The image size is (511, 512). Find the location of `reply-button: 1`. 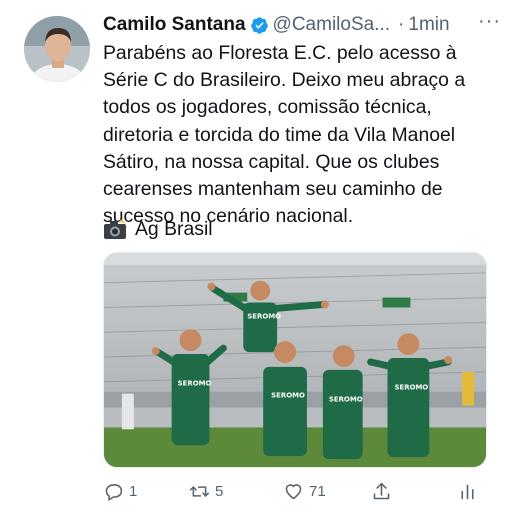

reply-button: 1 is located at coordinates (120, 491).